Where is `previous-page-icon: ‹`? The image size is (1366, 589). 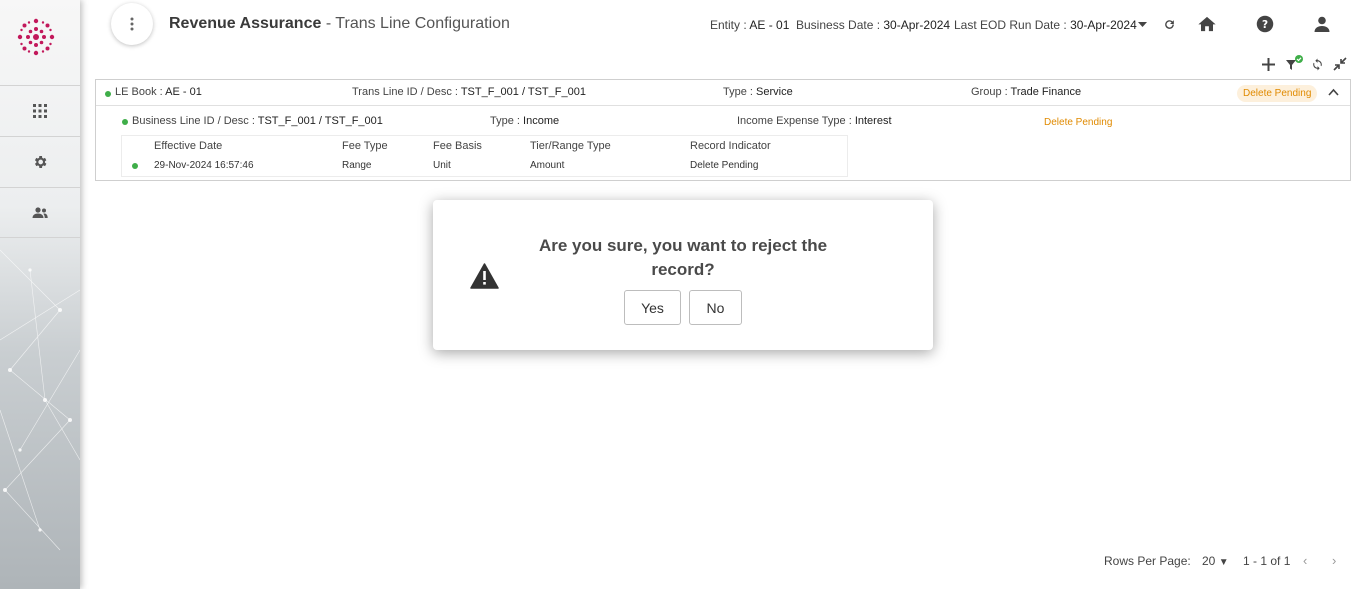 previous-page-icon: ‹ is located at coordinates (1305, 560).